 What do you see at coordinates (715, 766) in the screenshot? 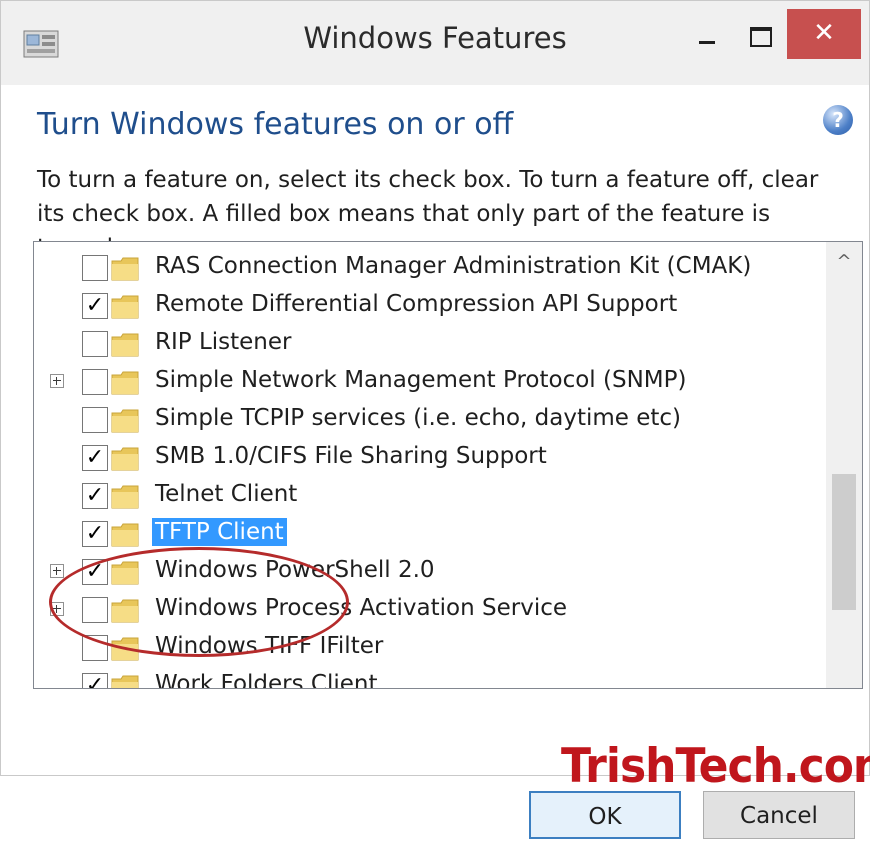
I see `watermark-logo: TrishTech.com` at bounding box center [715, 766].